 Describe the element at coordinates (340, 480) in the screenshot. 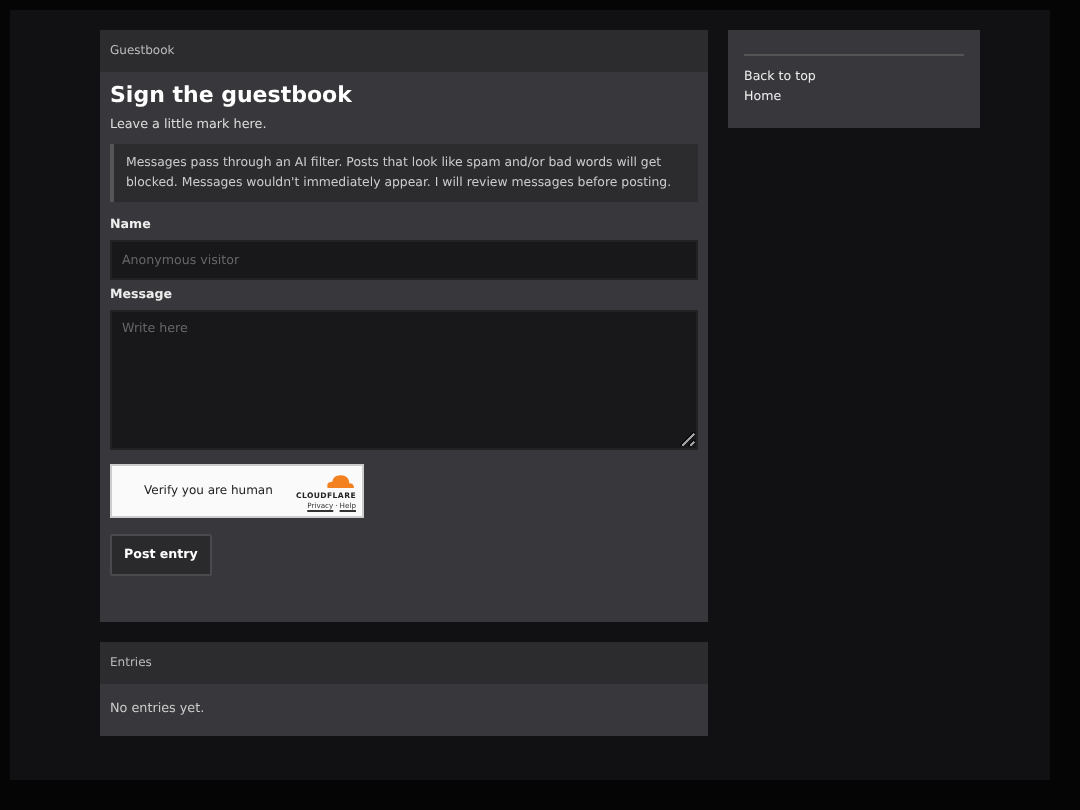

I see `cloud-icon` at that location.